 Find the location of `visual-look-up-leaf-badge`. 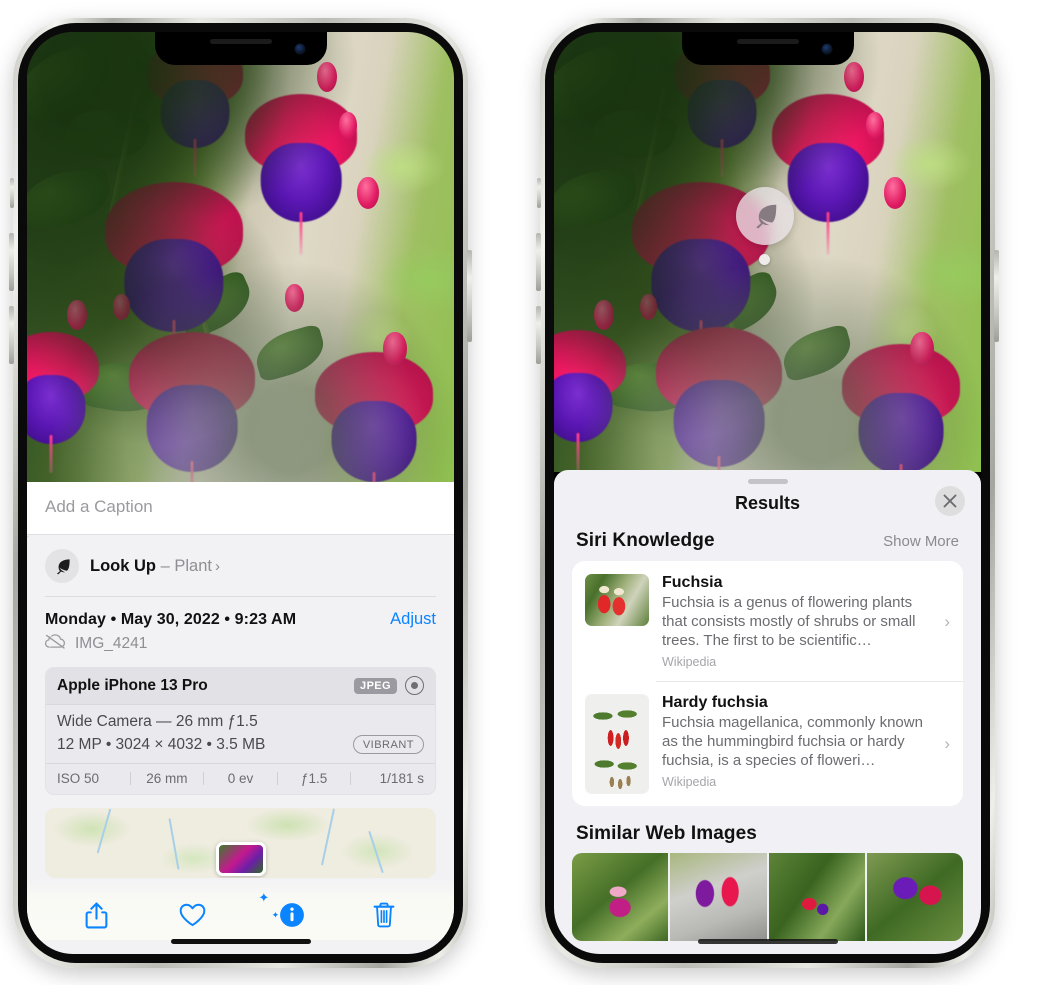

visual-look-up-leaf-badge is located at coordinates (765, 216).